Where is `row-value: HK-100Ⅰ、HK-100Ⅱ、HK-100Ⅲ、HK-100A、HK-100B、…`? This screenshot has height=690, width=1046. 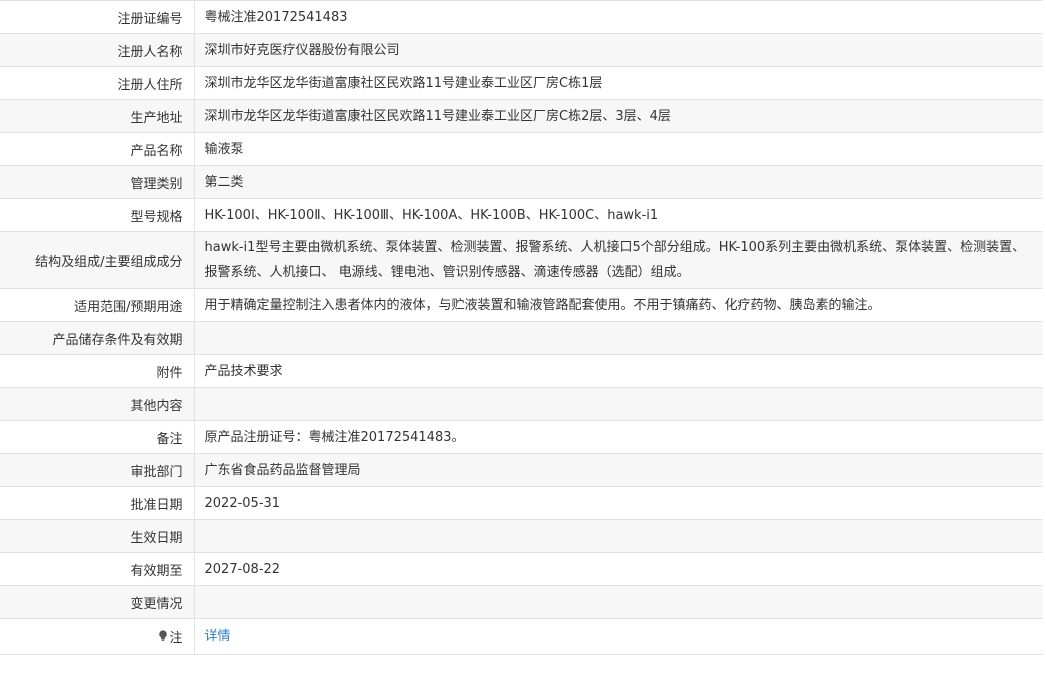 row-value: HK-100Ⅰ、HK-100Ⅱ、HK-100Ⅲ、HK-100A、HK-100B、… is located at coordinates (618, 215).